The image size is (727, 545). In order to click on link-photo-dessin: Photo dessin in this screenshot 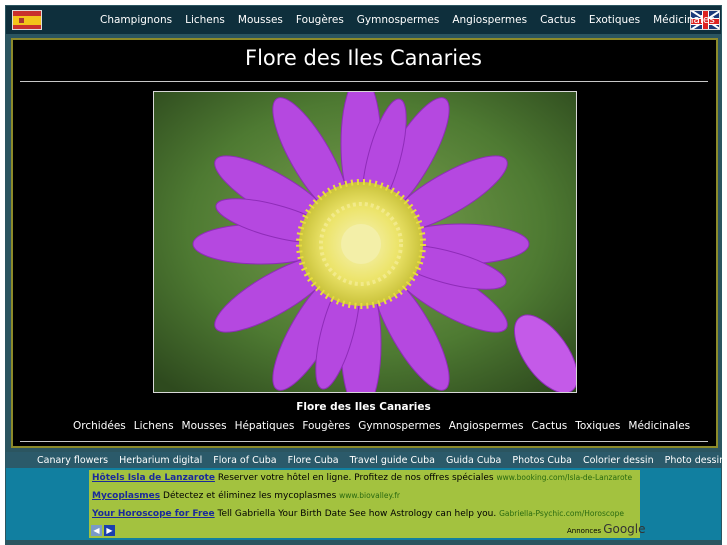, I will do `click(695, 460)`.